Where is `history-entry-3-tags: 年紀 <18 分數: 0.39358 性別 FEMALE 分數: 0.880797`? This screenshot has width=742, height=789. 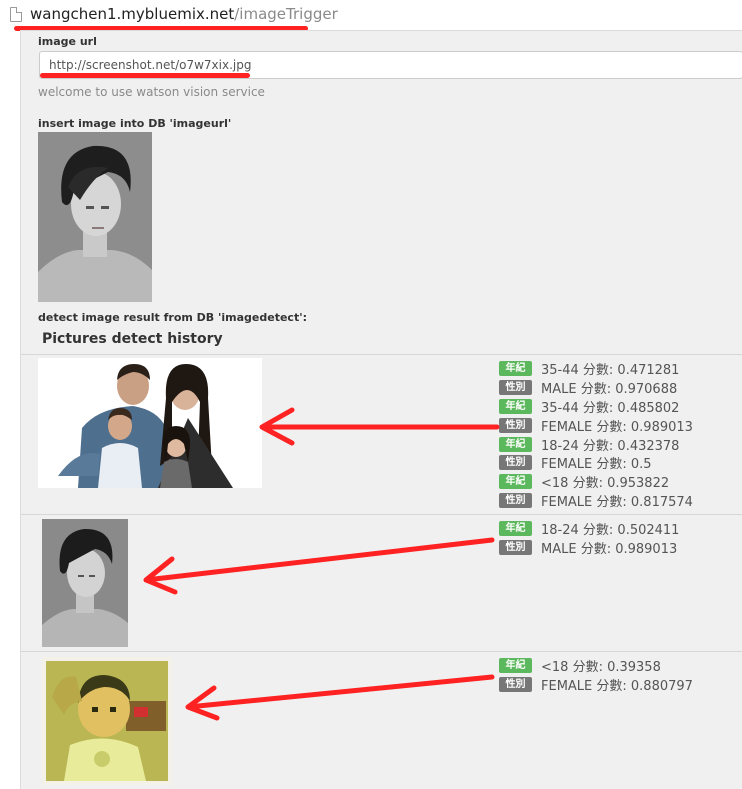 history-entry-3-tags: 年紀 <18 分數: 0.39358 性別 FEMALE 分數: 0.880797 is located at coordinates (596, 675).